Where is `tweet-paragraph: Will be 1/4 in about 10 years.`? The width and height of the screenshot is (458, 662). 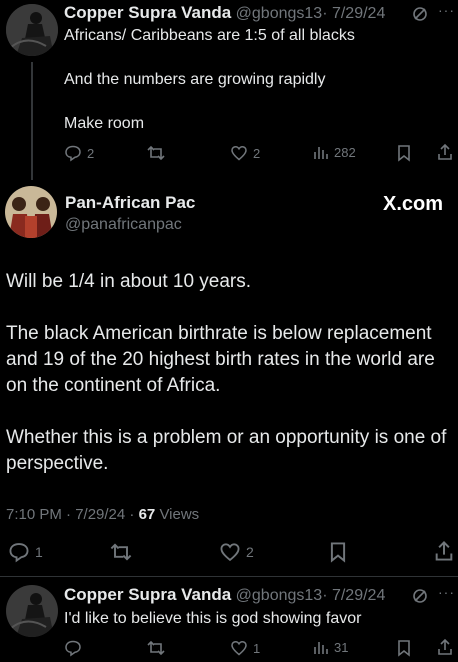
tweet-paragraph: Will be 1/4 in about 10 years. is located at coordinates (129, 281).